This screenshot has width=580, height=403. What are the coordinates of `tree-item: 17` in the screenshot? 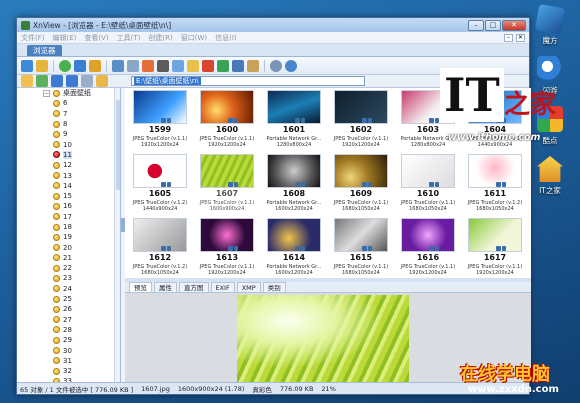 It's located at (68, 217).